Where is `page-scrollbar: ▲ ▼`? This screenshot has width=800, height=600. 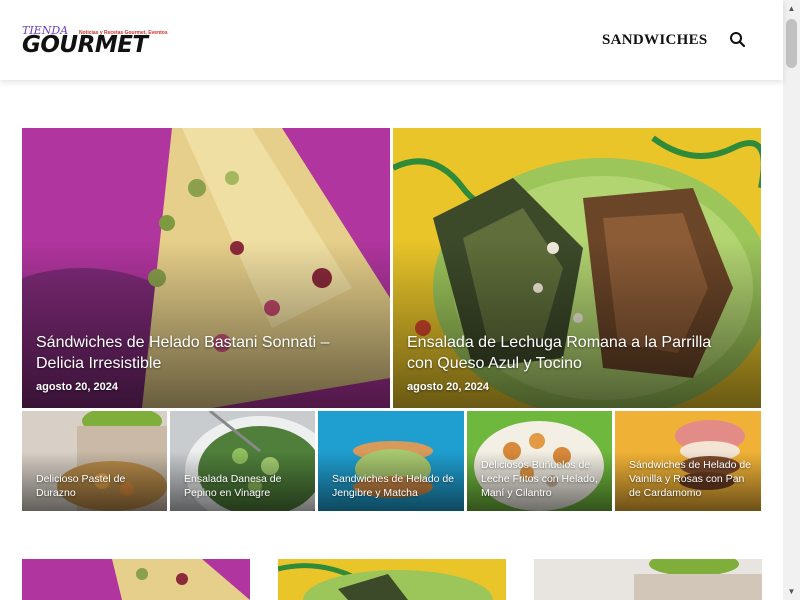 page-scrollbar: ▲ ▼ is located at coordinates (791, 300).